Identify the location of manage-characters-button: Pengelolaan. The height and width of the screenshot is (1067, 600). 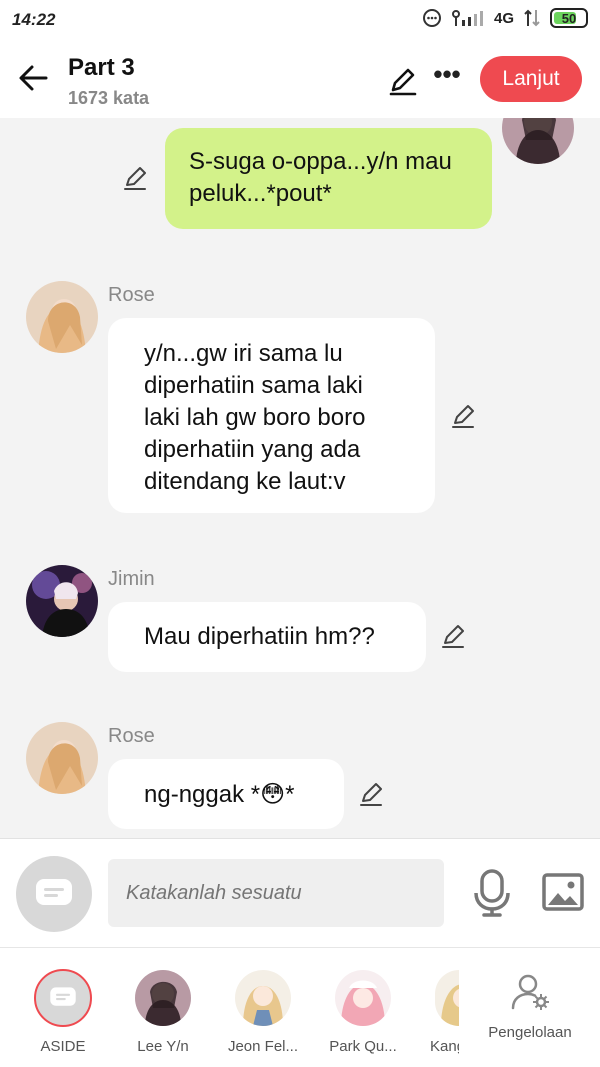
(540, 1007).